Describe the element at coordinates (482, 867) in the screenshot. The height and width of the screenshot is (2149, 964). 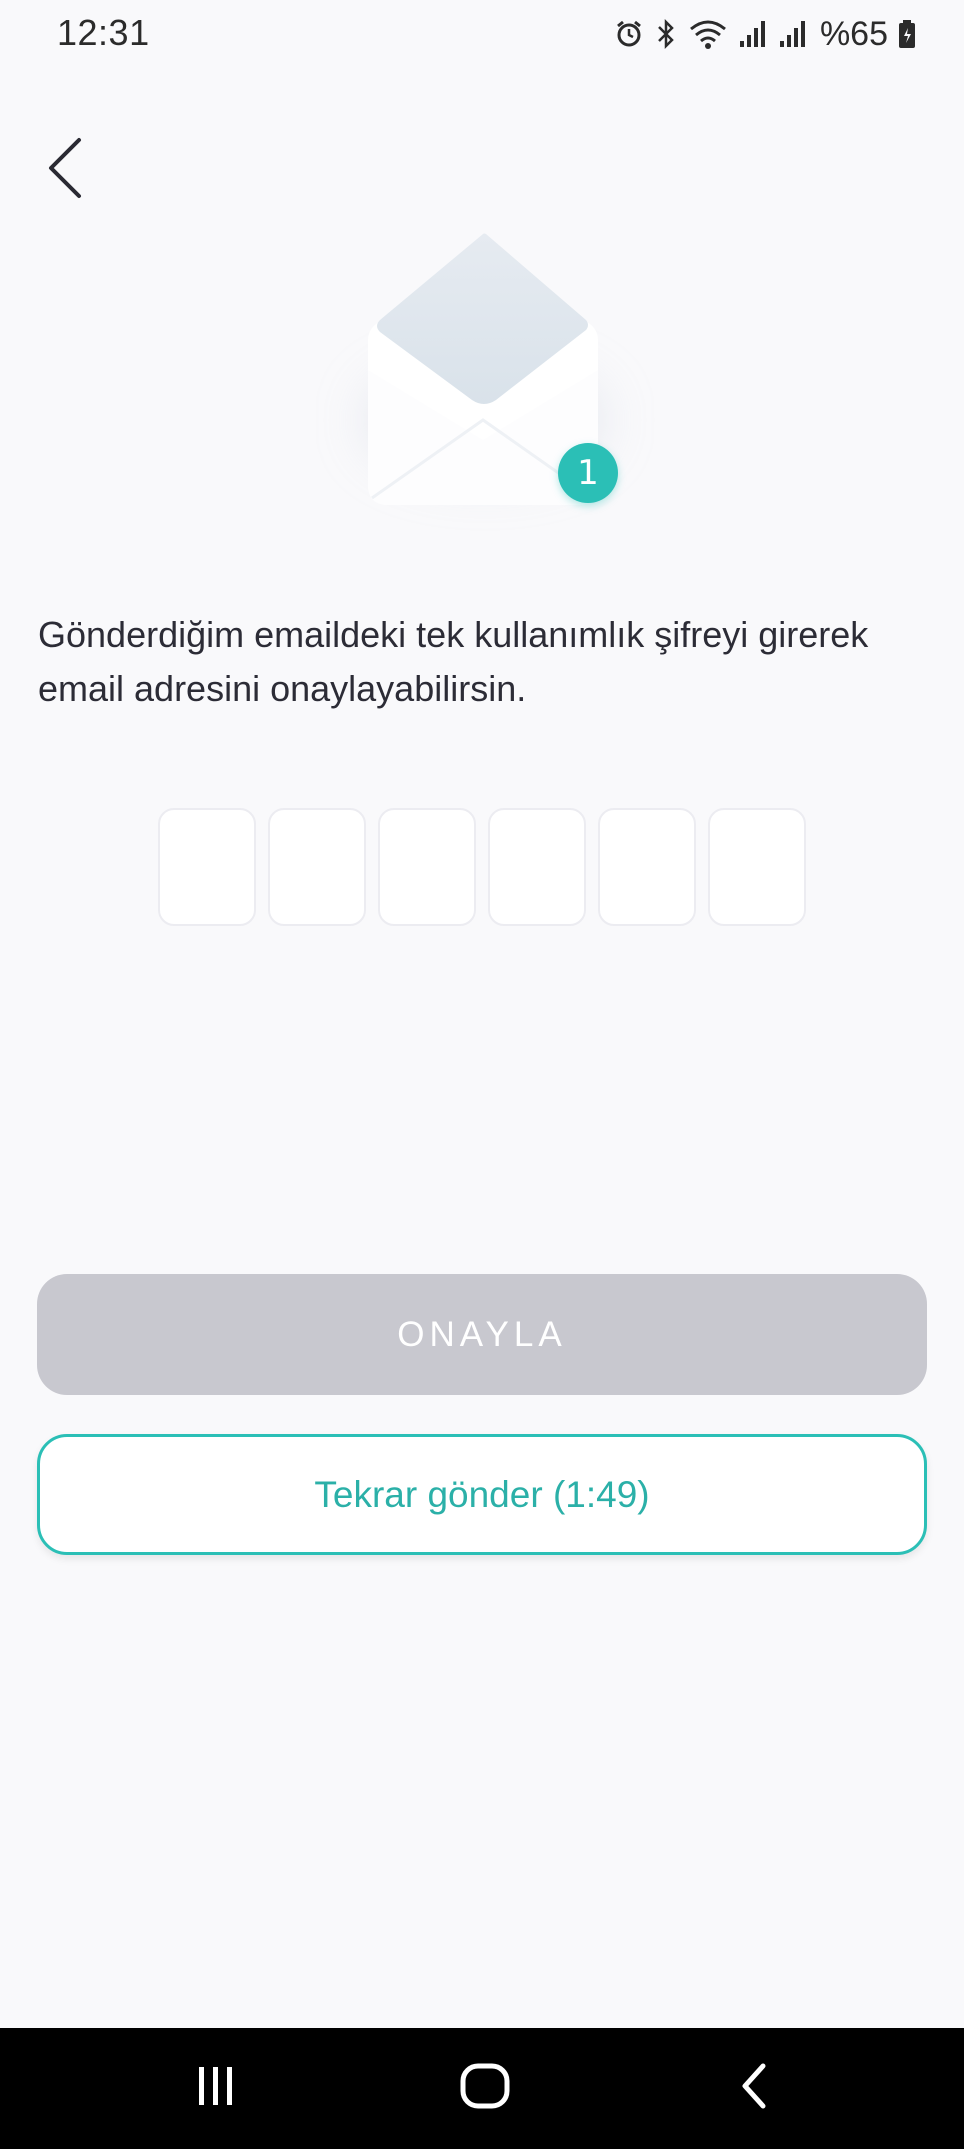
I see `otp-input-row` at that location.